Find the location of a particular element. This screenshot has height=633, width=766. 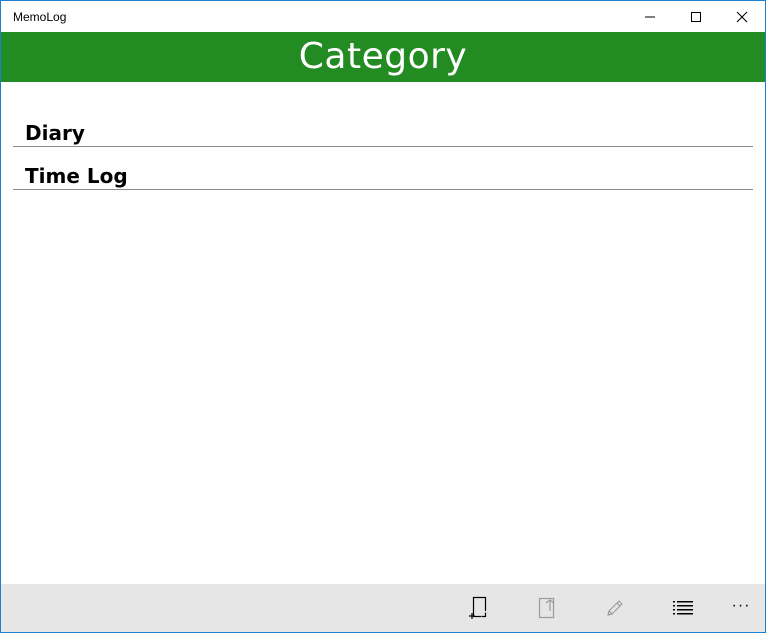

new-page-icon is located at coordinates (478, 607).